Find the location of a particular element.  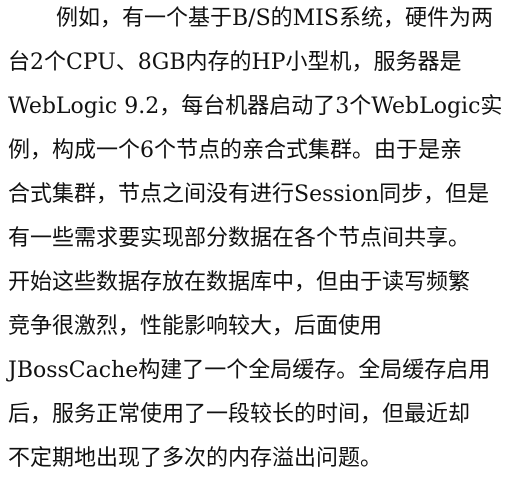

text-line-2: 台2个CPU、8GB内存的HP小型机，服务器是 is located at coordinates (235, 62).